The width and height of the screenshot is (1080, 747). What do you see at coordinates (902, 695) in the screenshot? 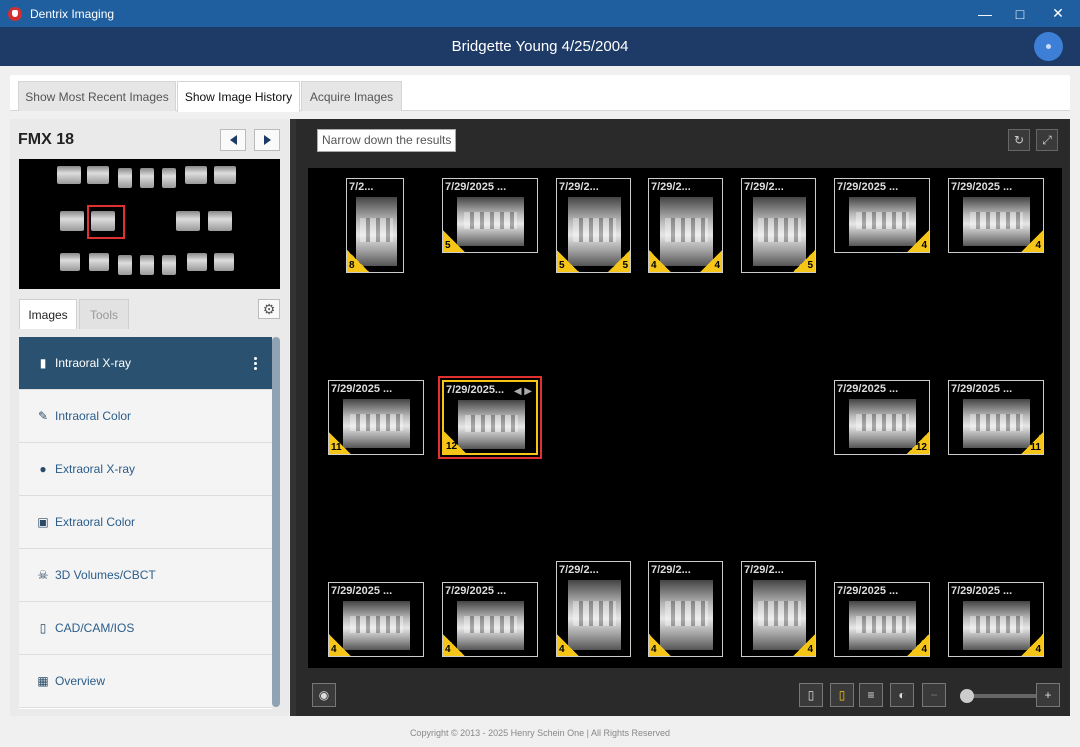
I see `contrast-icon: ◐` at bounding box center [902, 695].